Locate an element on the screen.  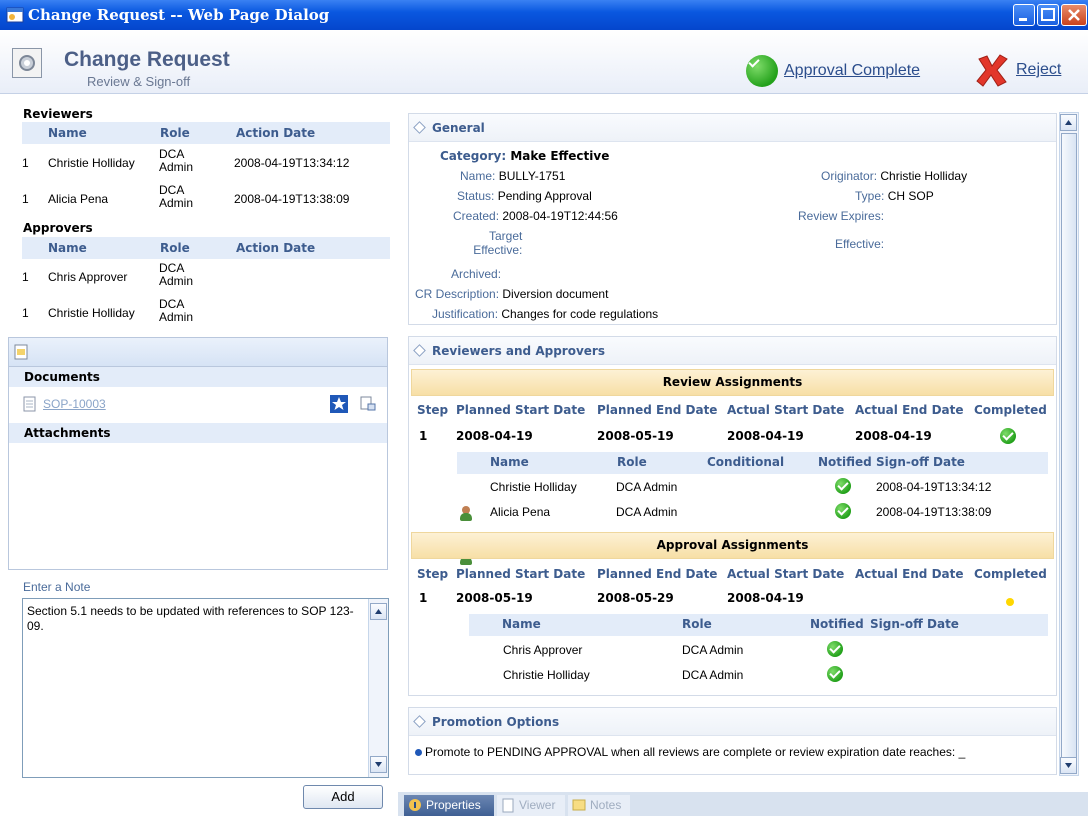
properties-scrollbar is located at coordinates (1069, 444).